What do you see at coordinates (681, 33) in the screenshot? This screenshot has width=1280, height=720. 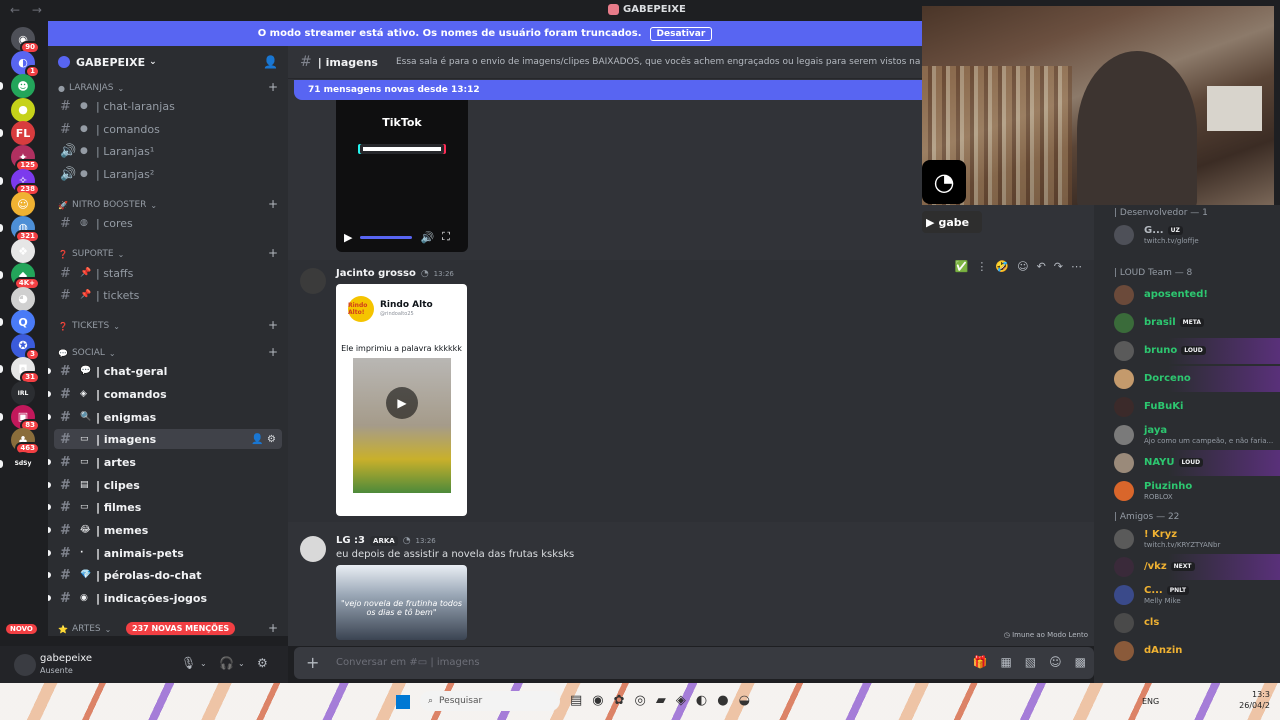 I see `disable-streamer-mode-button: Desativar` at bounding box center [681, 33].